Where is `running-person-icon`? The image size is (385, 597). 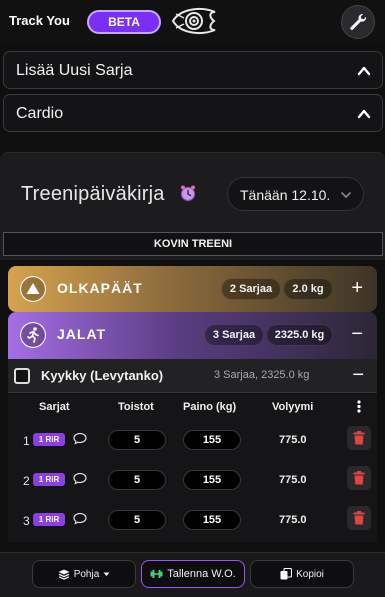
running-person-icon is located at coordinates (33, 335).